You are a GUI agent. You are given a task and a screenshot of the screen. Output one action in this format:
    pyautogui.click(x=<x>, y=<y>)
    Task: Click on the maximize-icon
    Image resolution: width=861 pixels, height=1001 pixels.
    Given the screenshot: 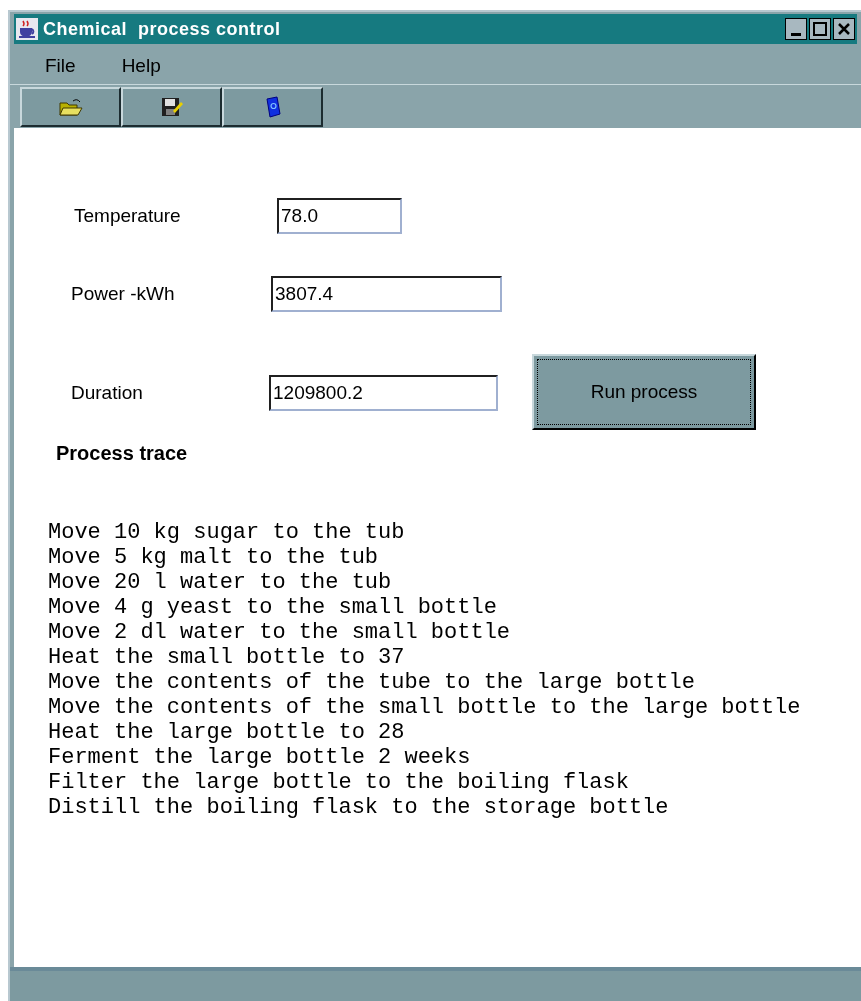 What is the action you would take?
    pyautogui.click(x=820, y=29)
    